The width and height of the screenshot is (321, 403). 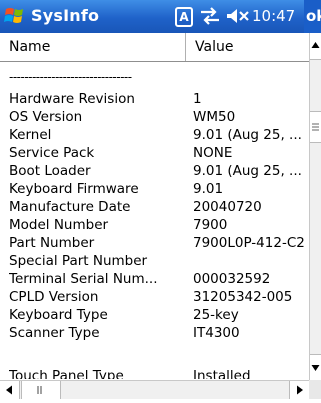 I want to click on row-value: 7900L0P-412-C2, so click(x=249, y=243).